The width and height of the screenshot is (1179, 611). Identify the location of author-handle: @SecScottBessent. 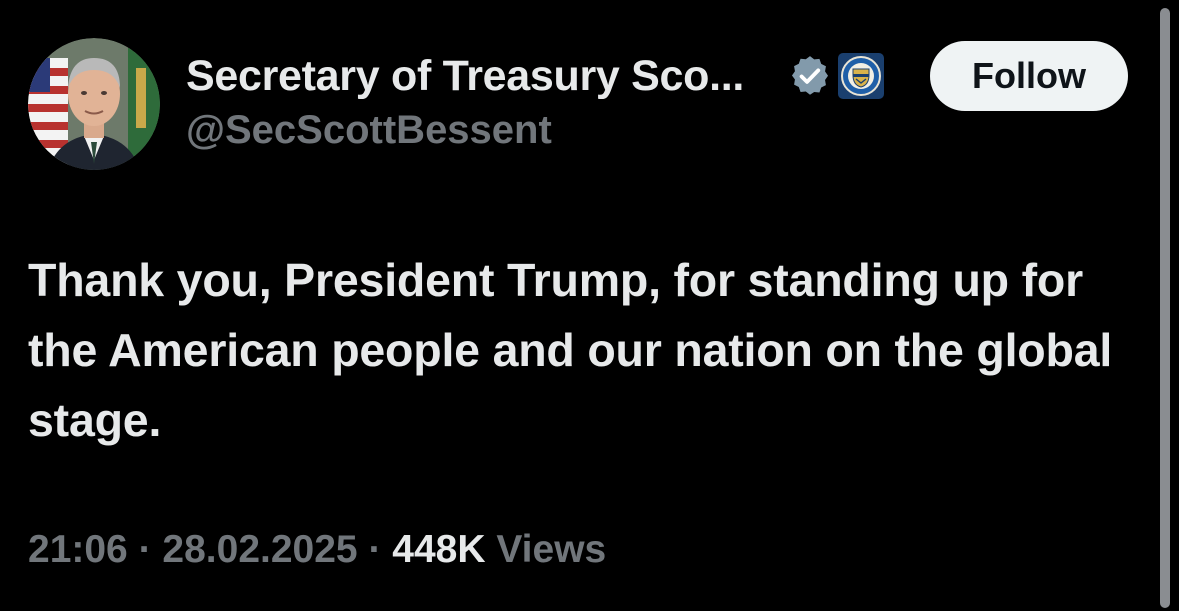
(369, 130).